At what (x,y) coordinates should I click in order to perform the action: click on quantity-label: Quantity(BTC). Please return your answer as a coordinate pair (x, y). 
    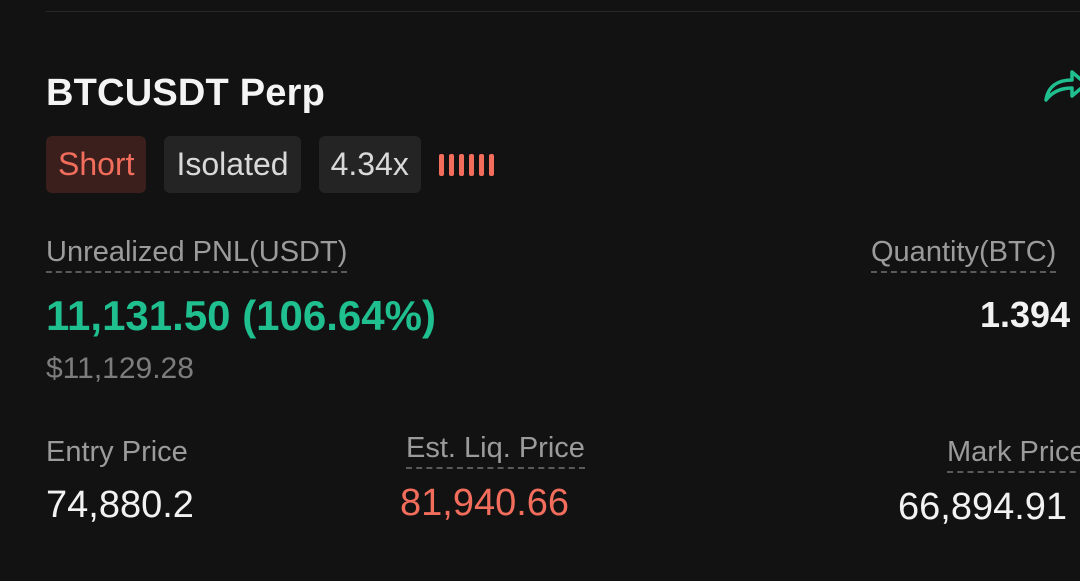
    Looking at the image, I should click on (964, 254).